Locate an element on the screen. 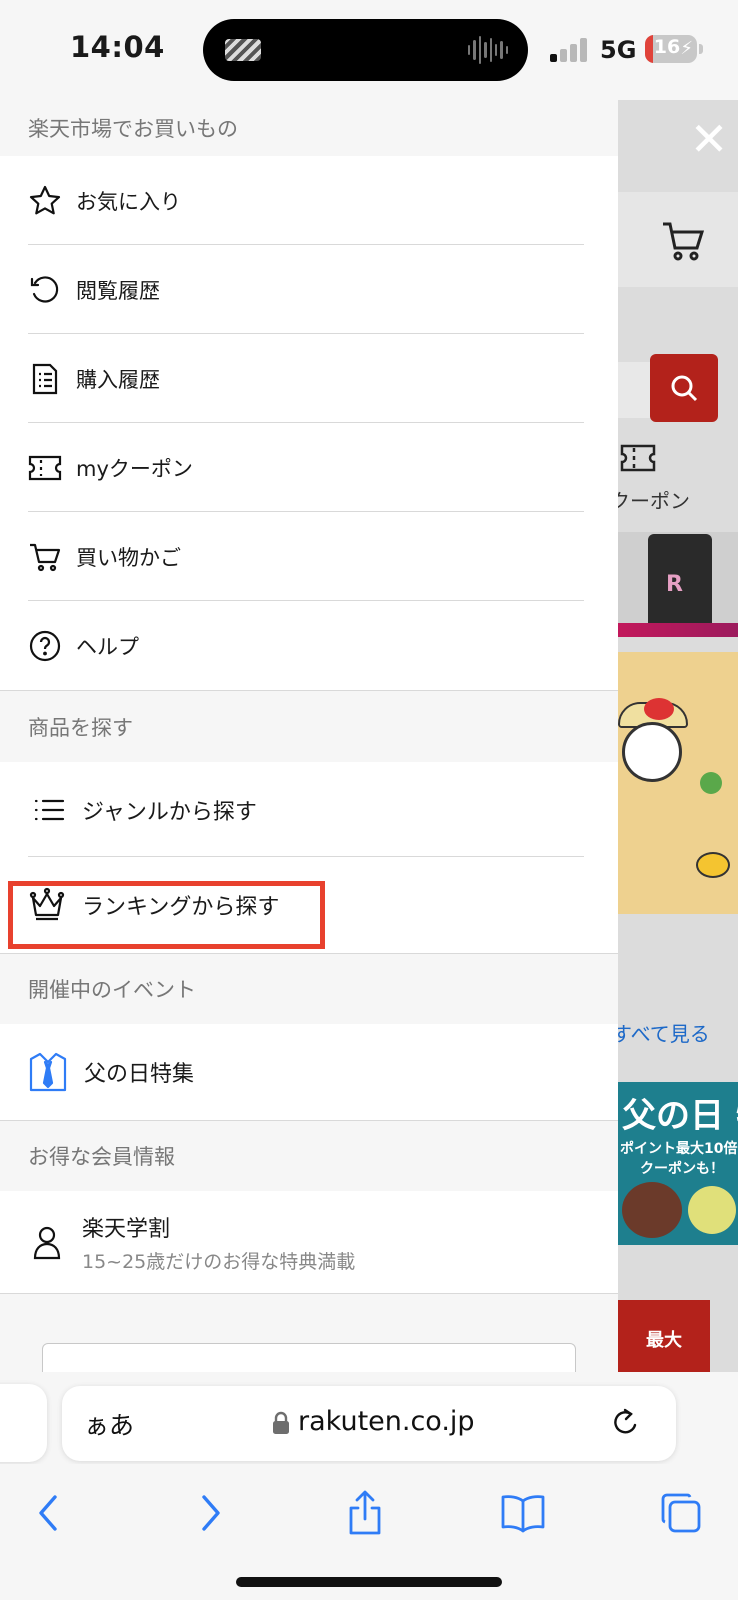 Image resolution: width=738 pixels, height=1600 pixels. menu-item-label: ヘルプ is located at coordinates (107, 646).